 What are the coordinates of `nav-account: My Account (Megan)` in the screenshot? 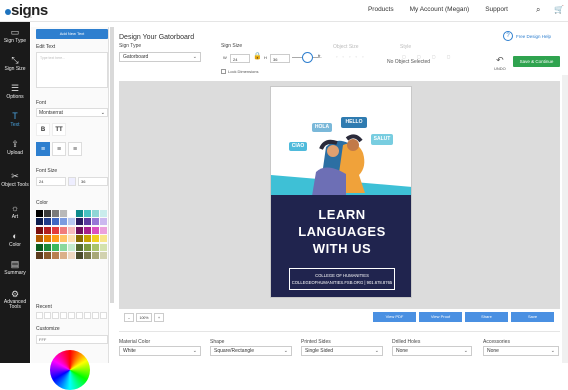 It's located at (440, 9).